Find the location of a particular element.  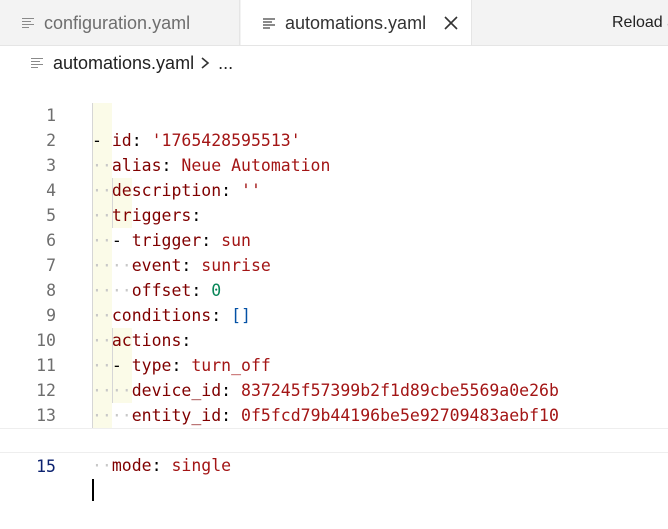

breadcrumb-file: automations.yaml is located at coordinates (123, 63).